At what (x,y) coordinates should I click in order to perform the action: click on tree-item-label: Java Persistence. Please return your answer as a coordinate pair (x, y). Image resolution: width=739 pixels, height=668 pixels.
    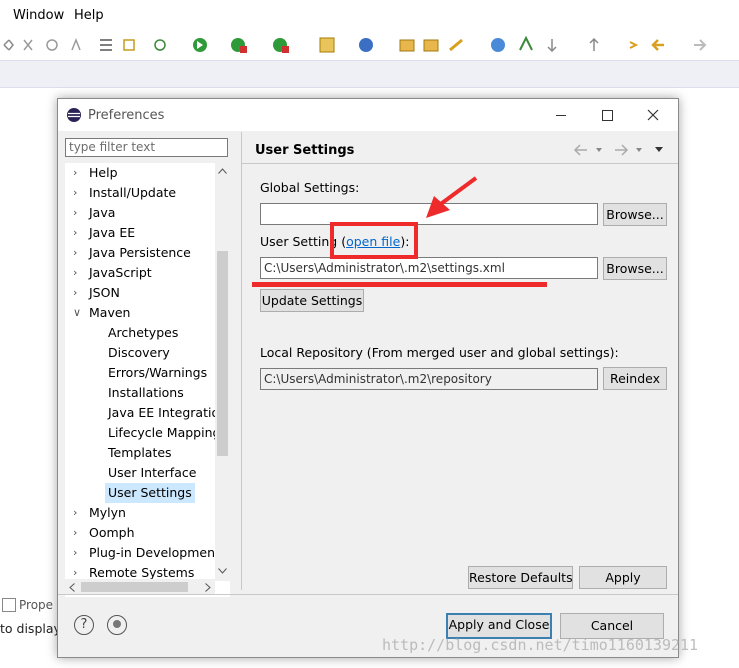
    Looking at the image, I should click on (140, 252).